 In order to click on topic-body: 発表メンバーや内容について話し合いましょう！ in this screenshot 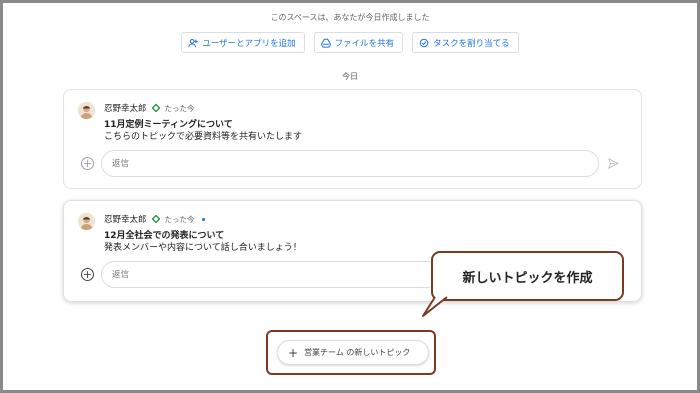, I will do `click(203, 248)`.